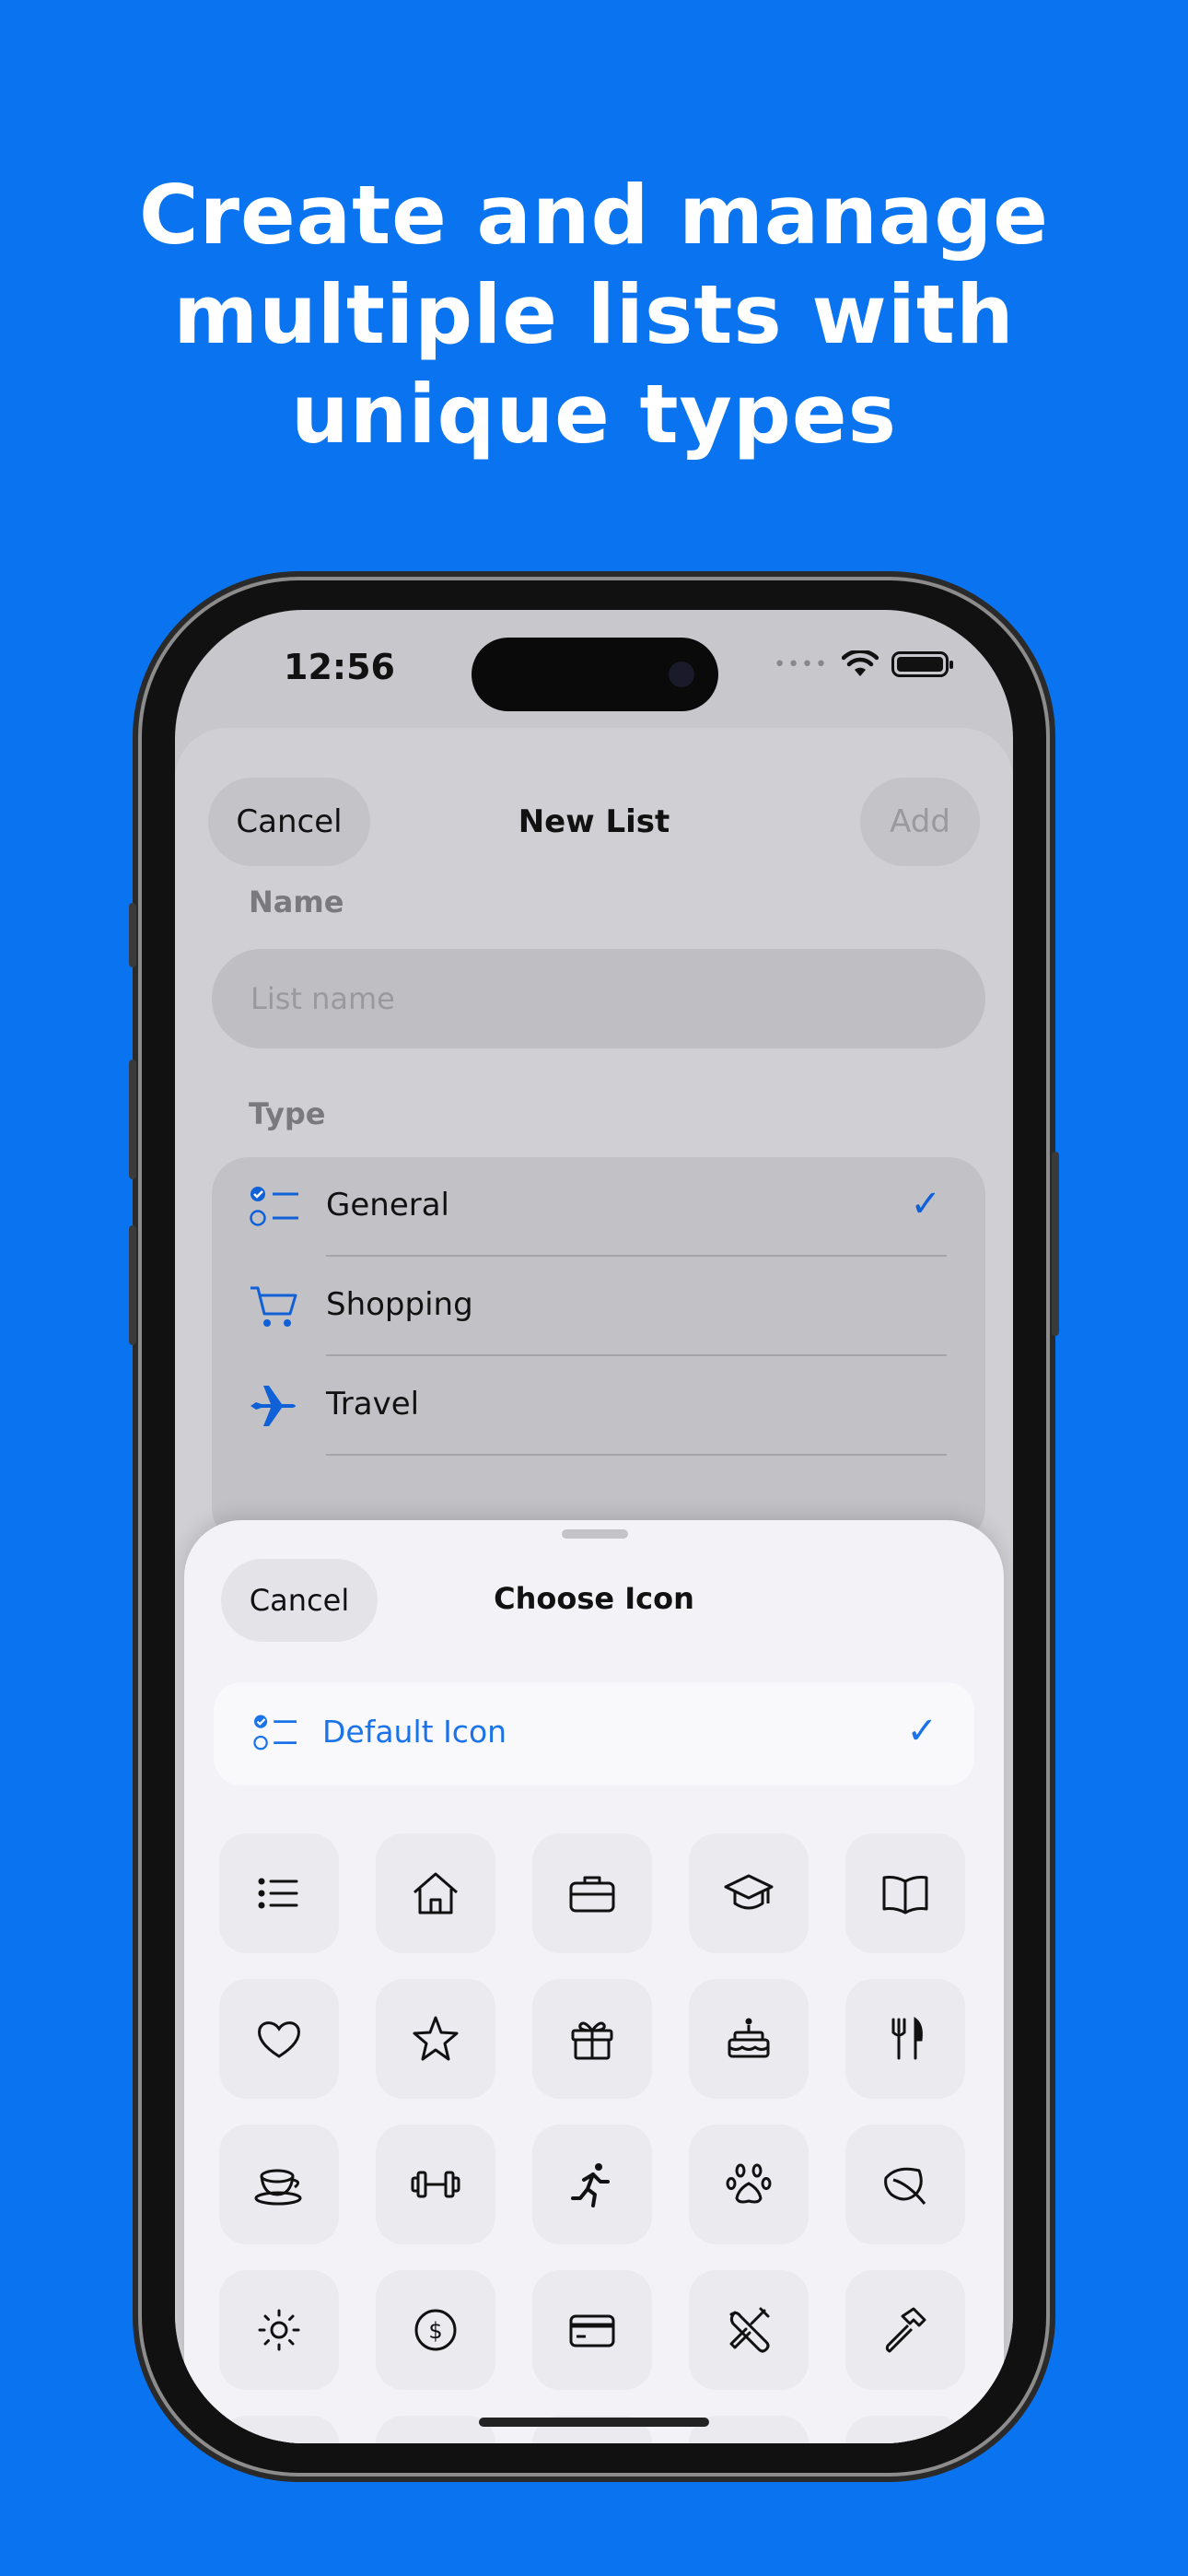 Image resolution: width=1188 pixels, height=2576 pixels. What do you see at coordinates (922, 664) in the screenshot?
I see `battery-icon` at bounding box center [922, 664].